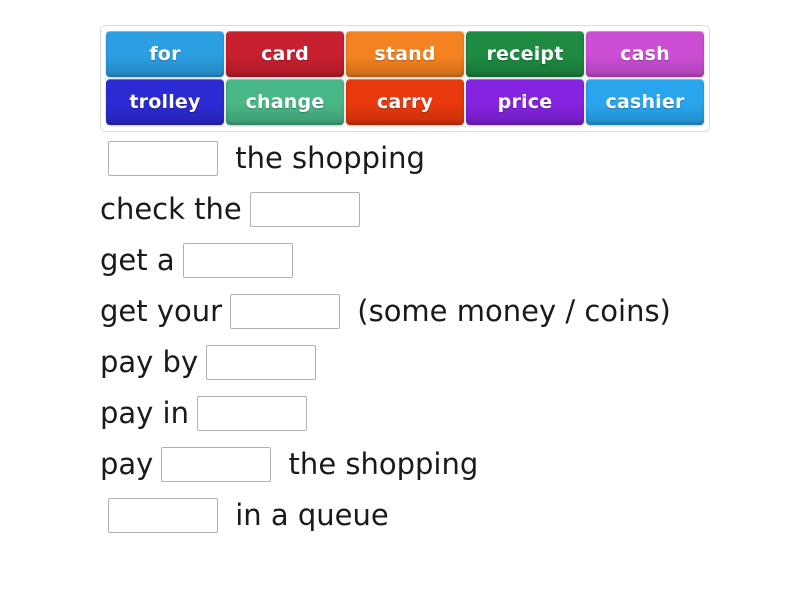 Image resolution: width=800 pixels, height=600 pixels. What do you see at coordinates (525, 102) in the screenshot?
I see `word-tile-price: price` at bounding box center [525, 102].